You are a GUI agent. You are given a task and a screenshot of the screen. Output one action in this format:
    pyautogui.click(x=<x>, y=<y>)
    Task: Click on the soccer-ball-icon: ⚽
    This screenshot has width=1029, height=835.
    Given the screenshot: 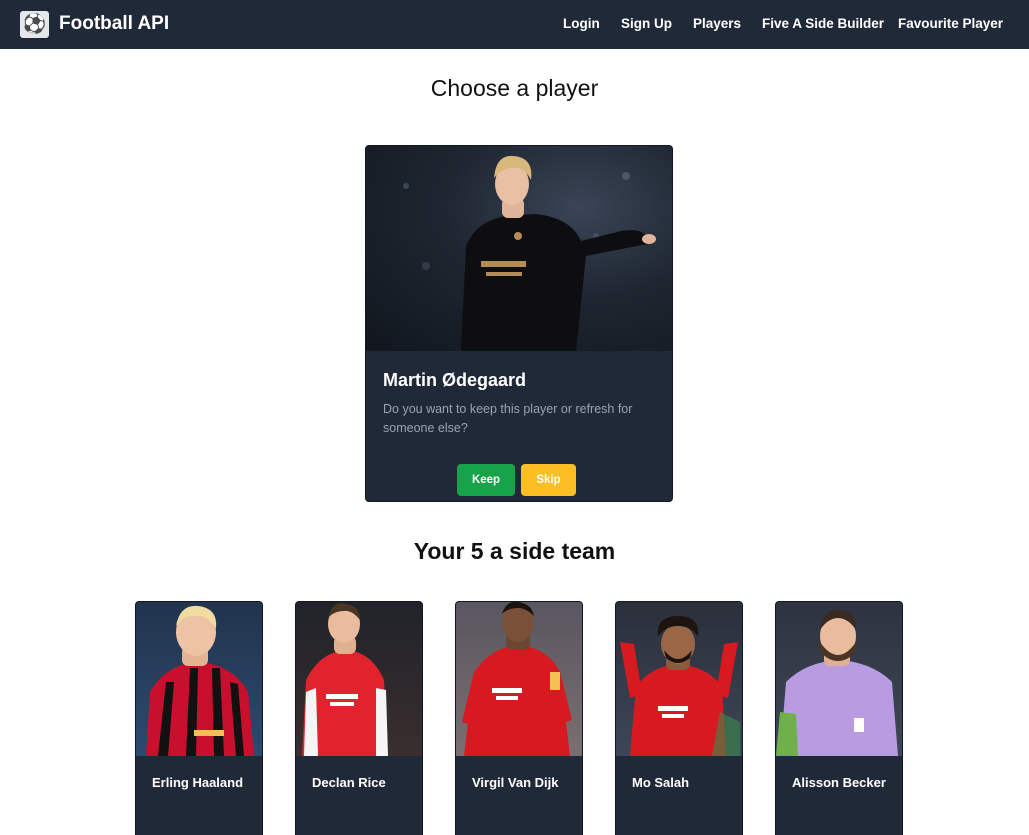 What is the action you would take?
    pyautogui.click(x=34, y=24)
    